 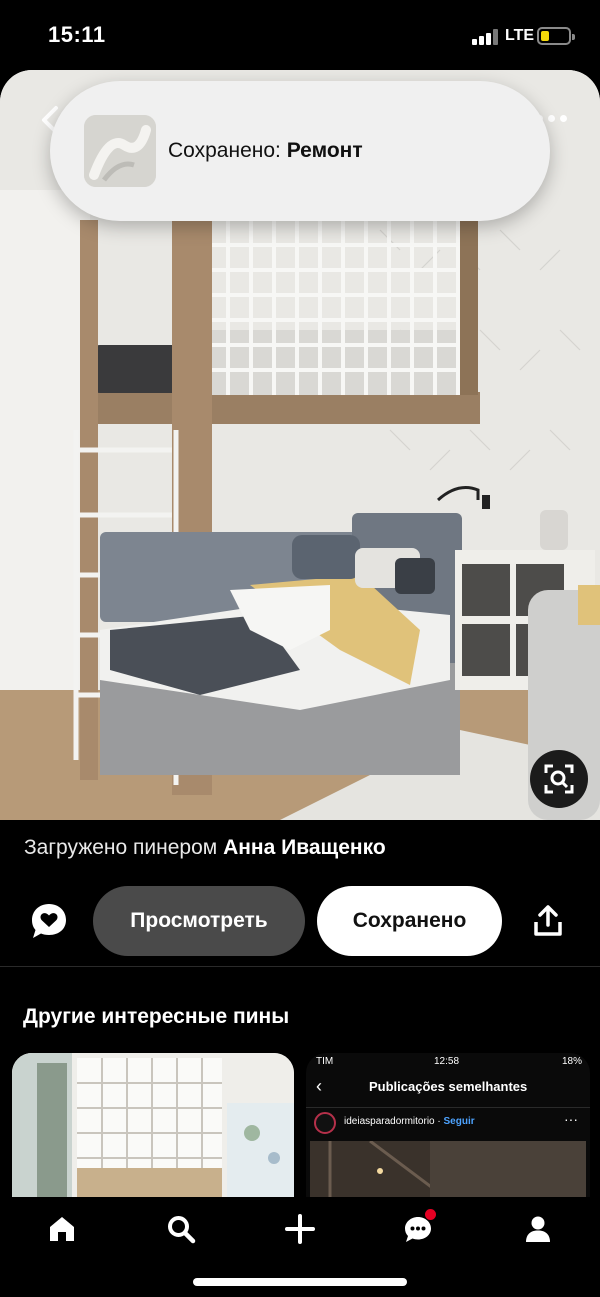 I want to click on embedded-account-row: ideiasparadormitorio · Seguir ···, so click(x=448, y=1122).